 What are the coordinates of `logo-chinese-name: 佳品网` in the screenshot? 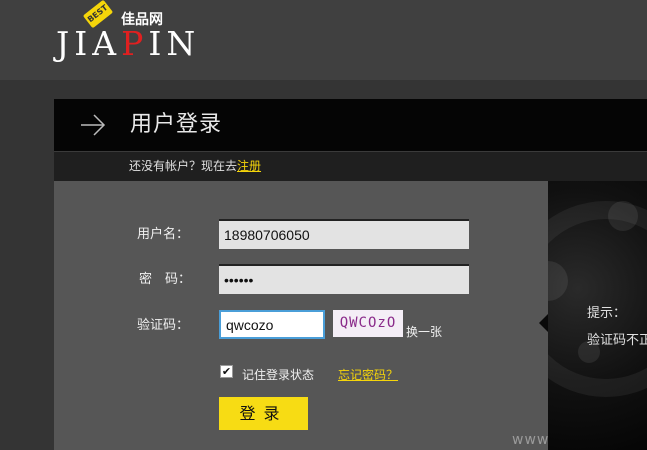 It's located at (142, 20).